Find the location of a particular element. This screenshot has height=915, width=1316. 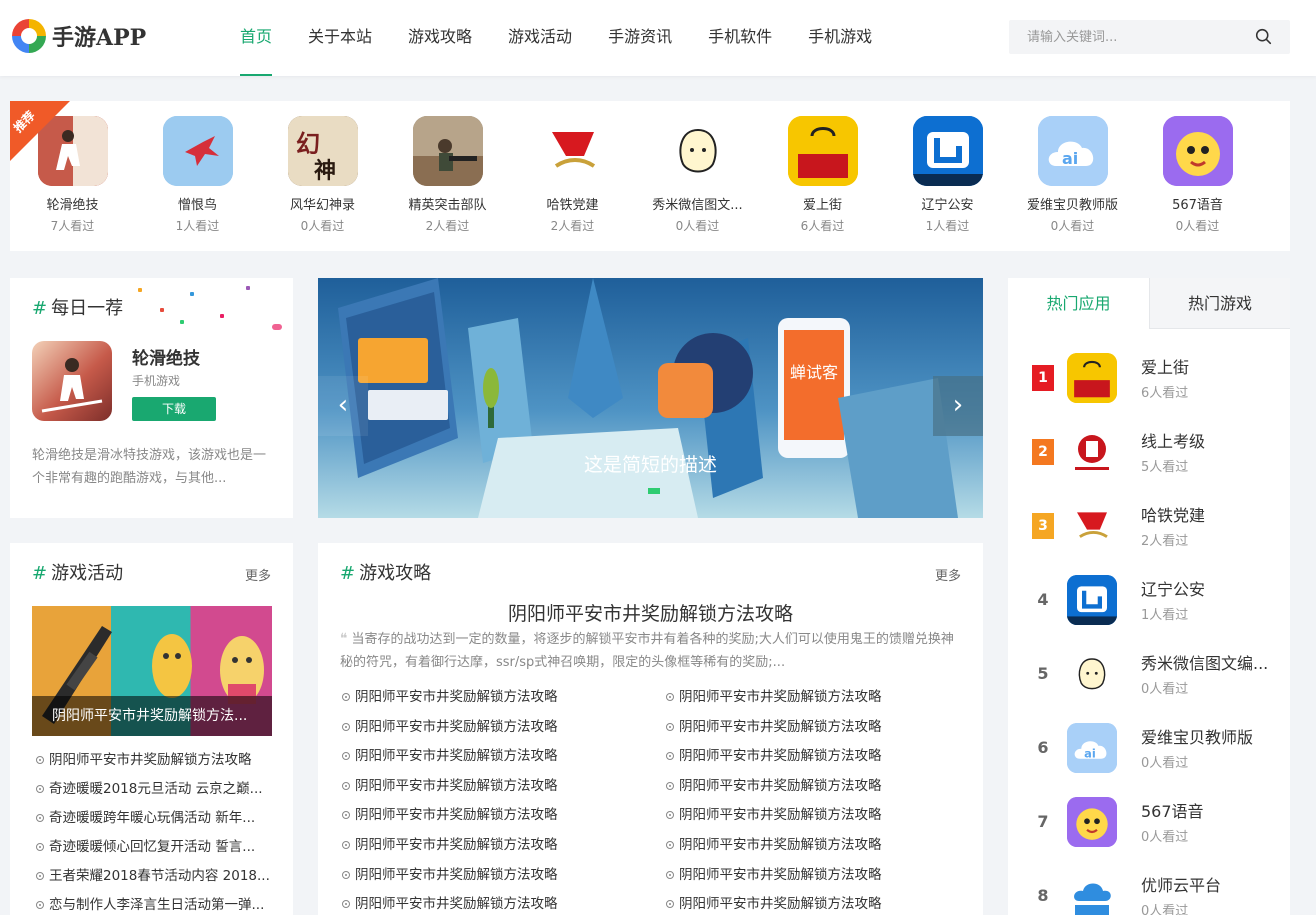

guide-more-link: 更多 is located at coordinates (948, 574).